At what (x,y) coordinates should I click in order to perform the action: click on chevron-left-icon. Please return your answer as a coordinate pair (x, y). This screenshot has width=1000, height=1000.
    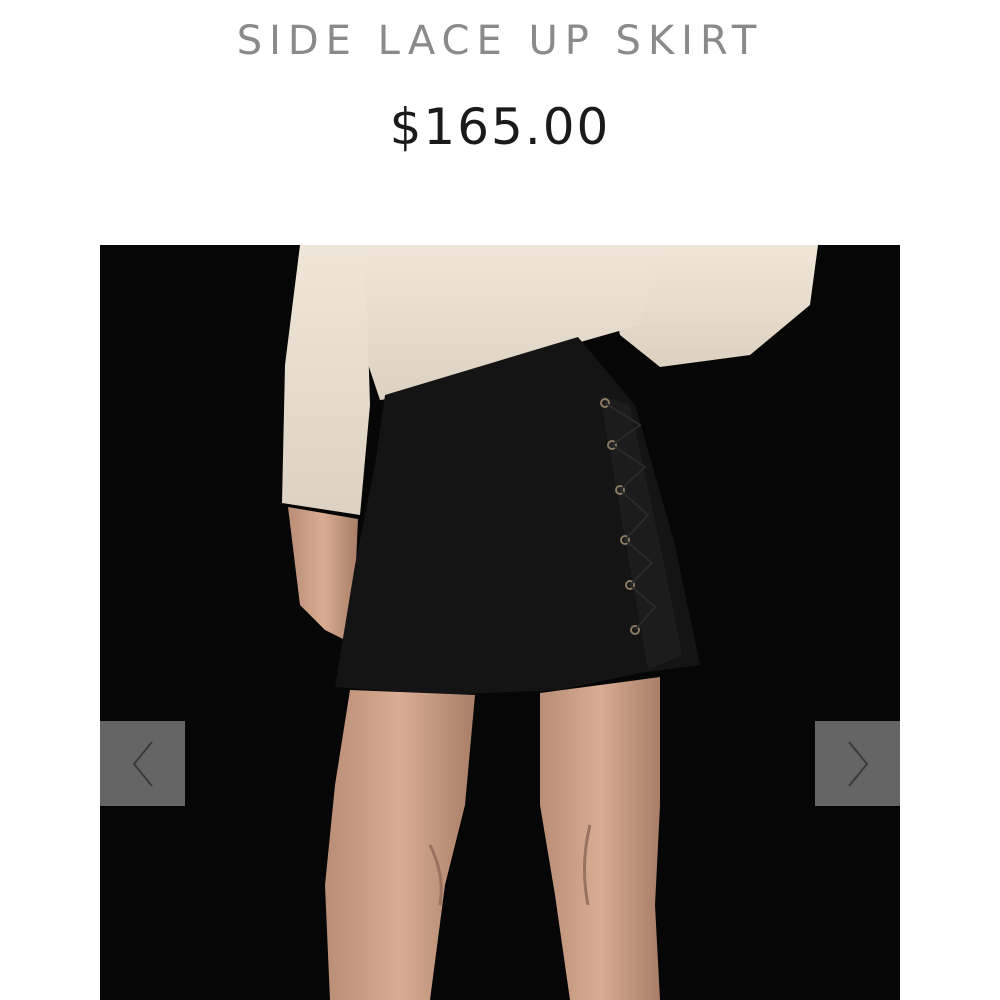
    Looking at the image, I should click on (142, 763).